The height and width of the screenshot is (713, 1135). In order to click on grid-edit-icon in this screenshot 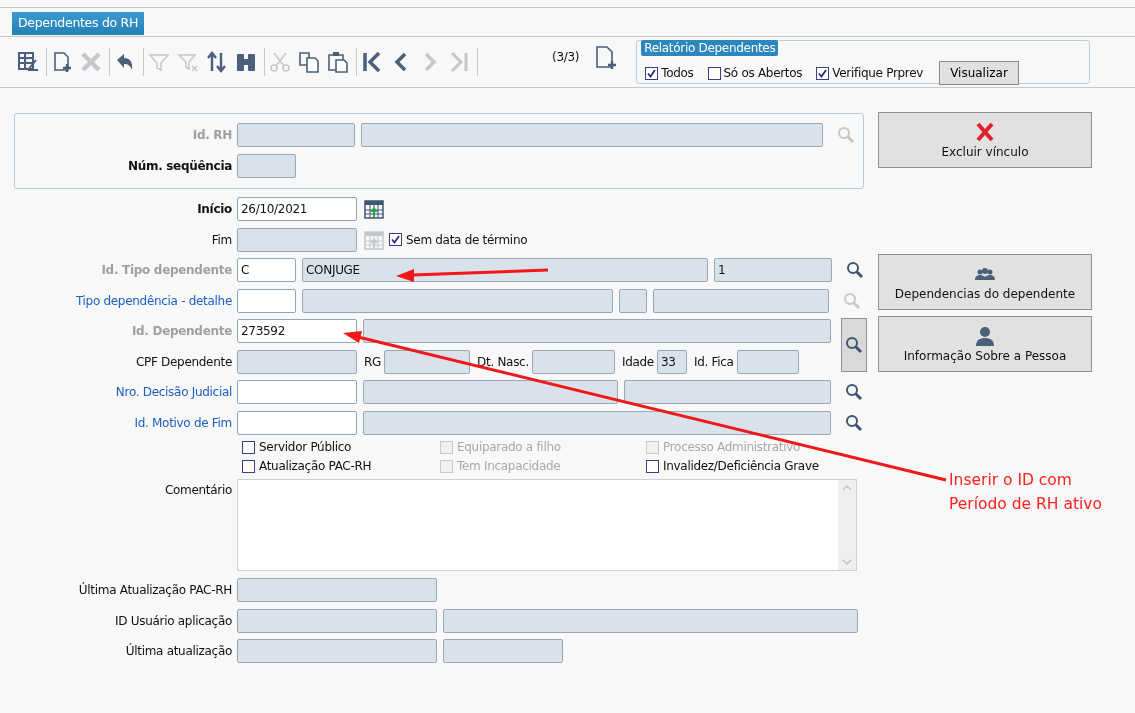, I will do `click(28, 62)`.